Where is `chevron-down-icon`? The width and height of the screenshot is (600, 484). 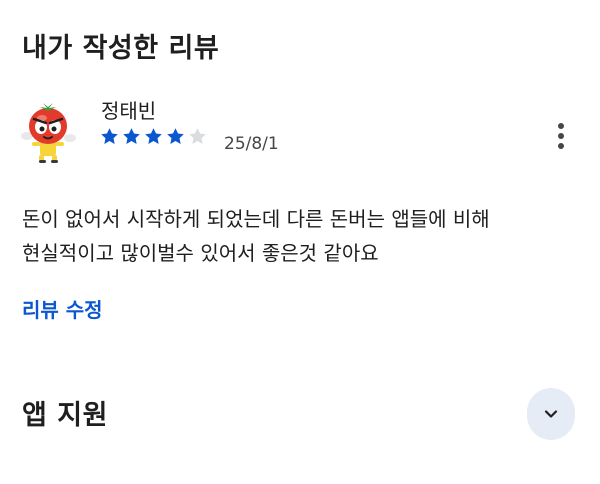
chevron-down-icon is located at coordinates (551, 414).